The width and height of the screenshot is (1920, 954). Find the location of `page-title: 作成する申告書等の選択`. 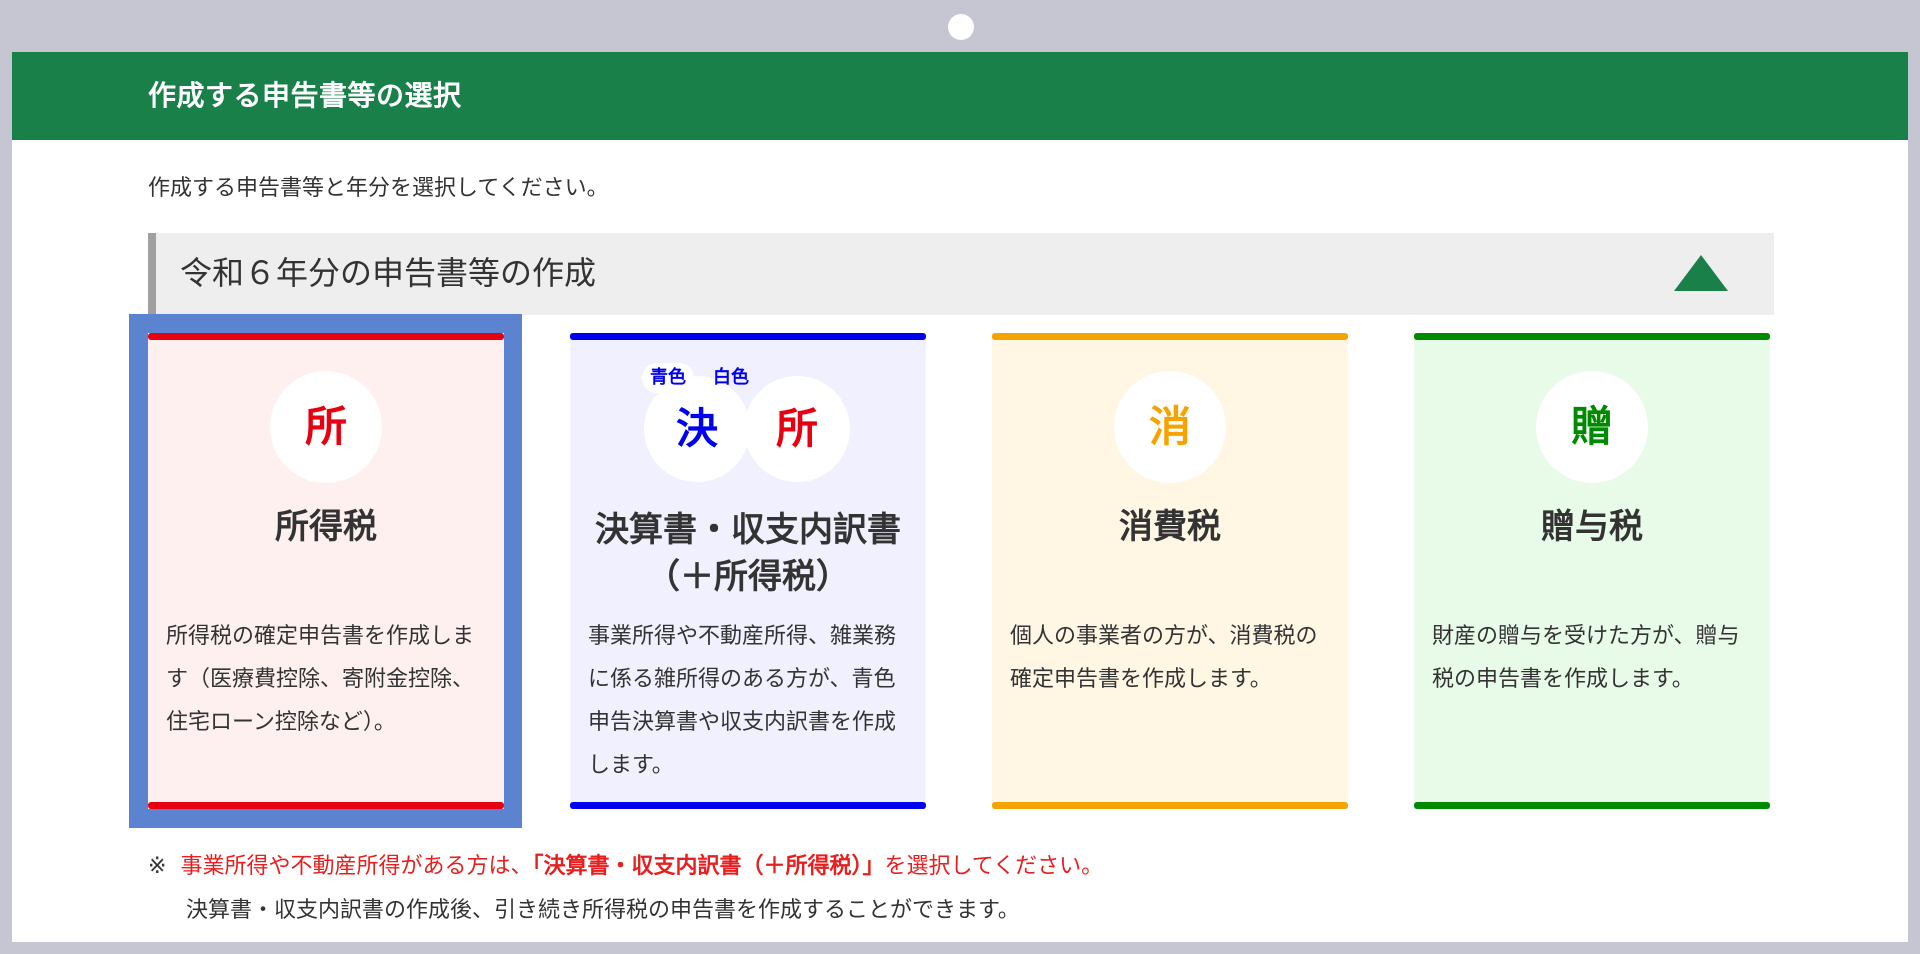

page-title: 作成する申告書等の選択 is located at coordinates (305, 95).